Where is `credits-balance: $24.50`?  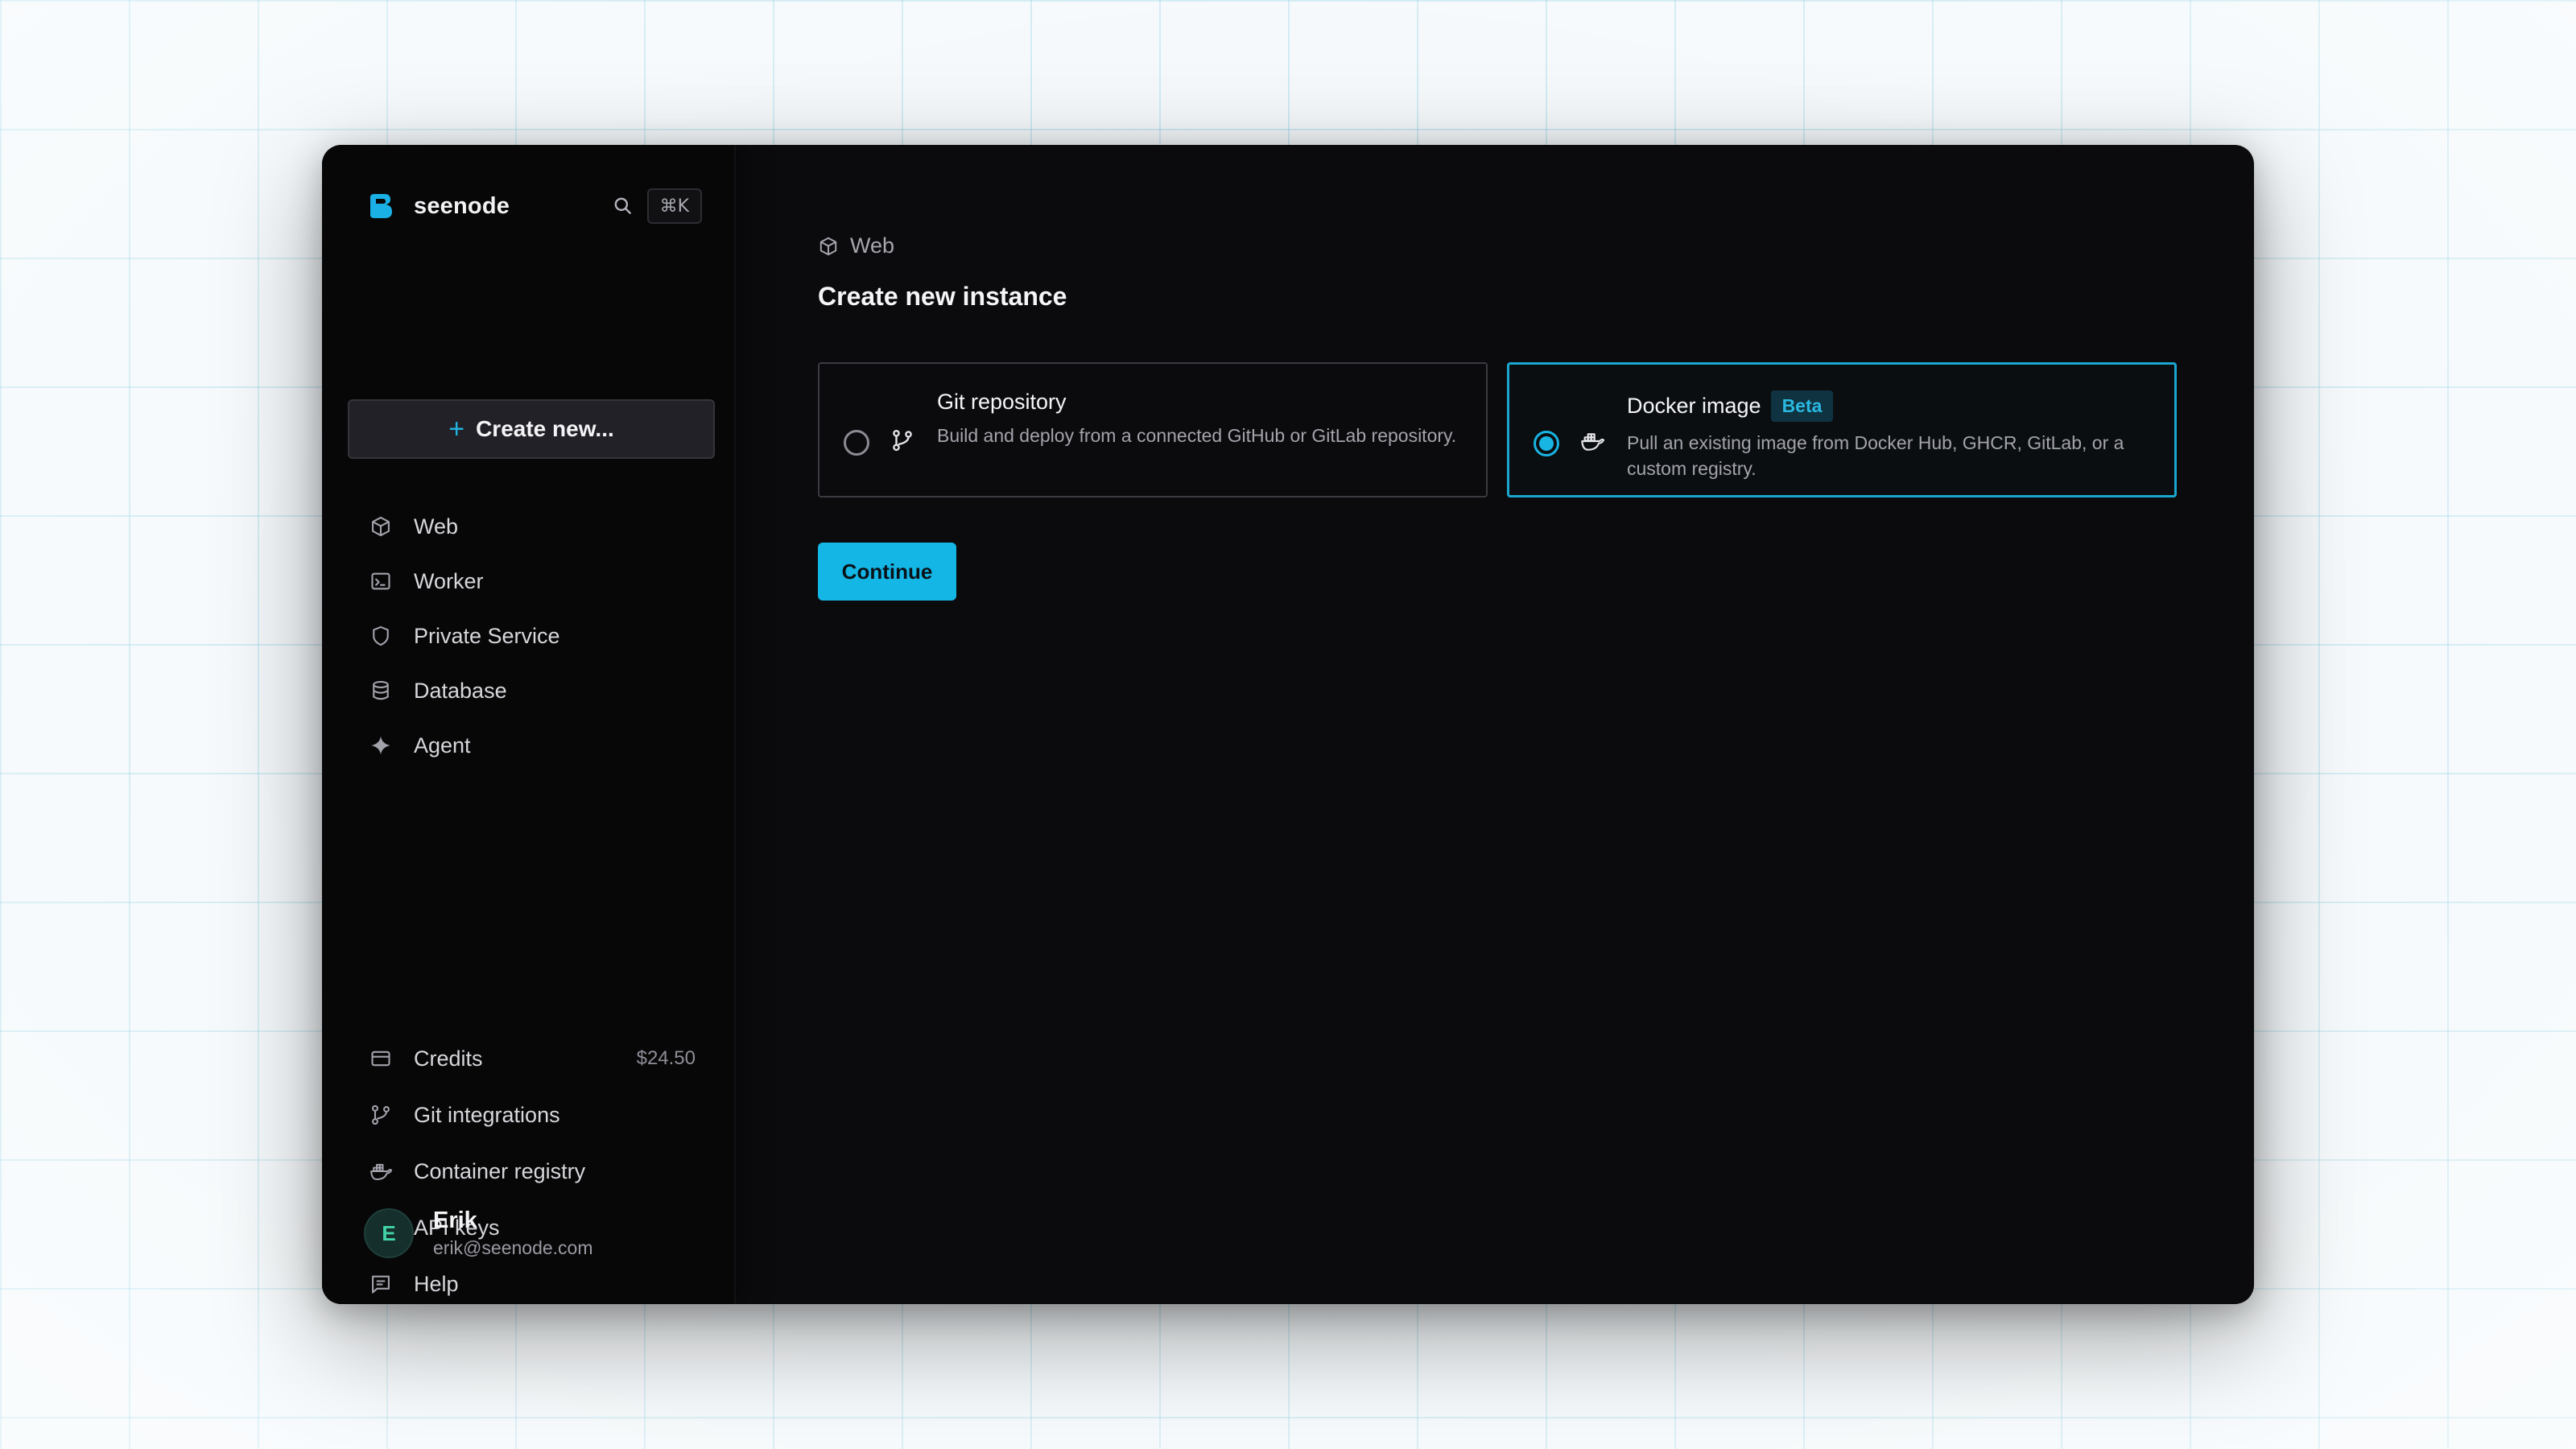
credits-balance: $24.50 is located at coordinates (666, 1058).